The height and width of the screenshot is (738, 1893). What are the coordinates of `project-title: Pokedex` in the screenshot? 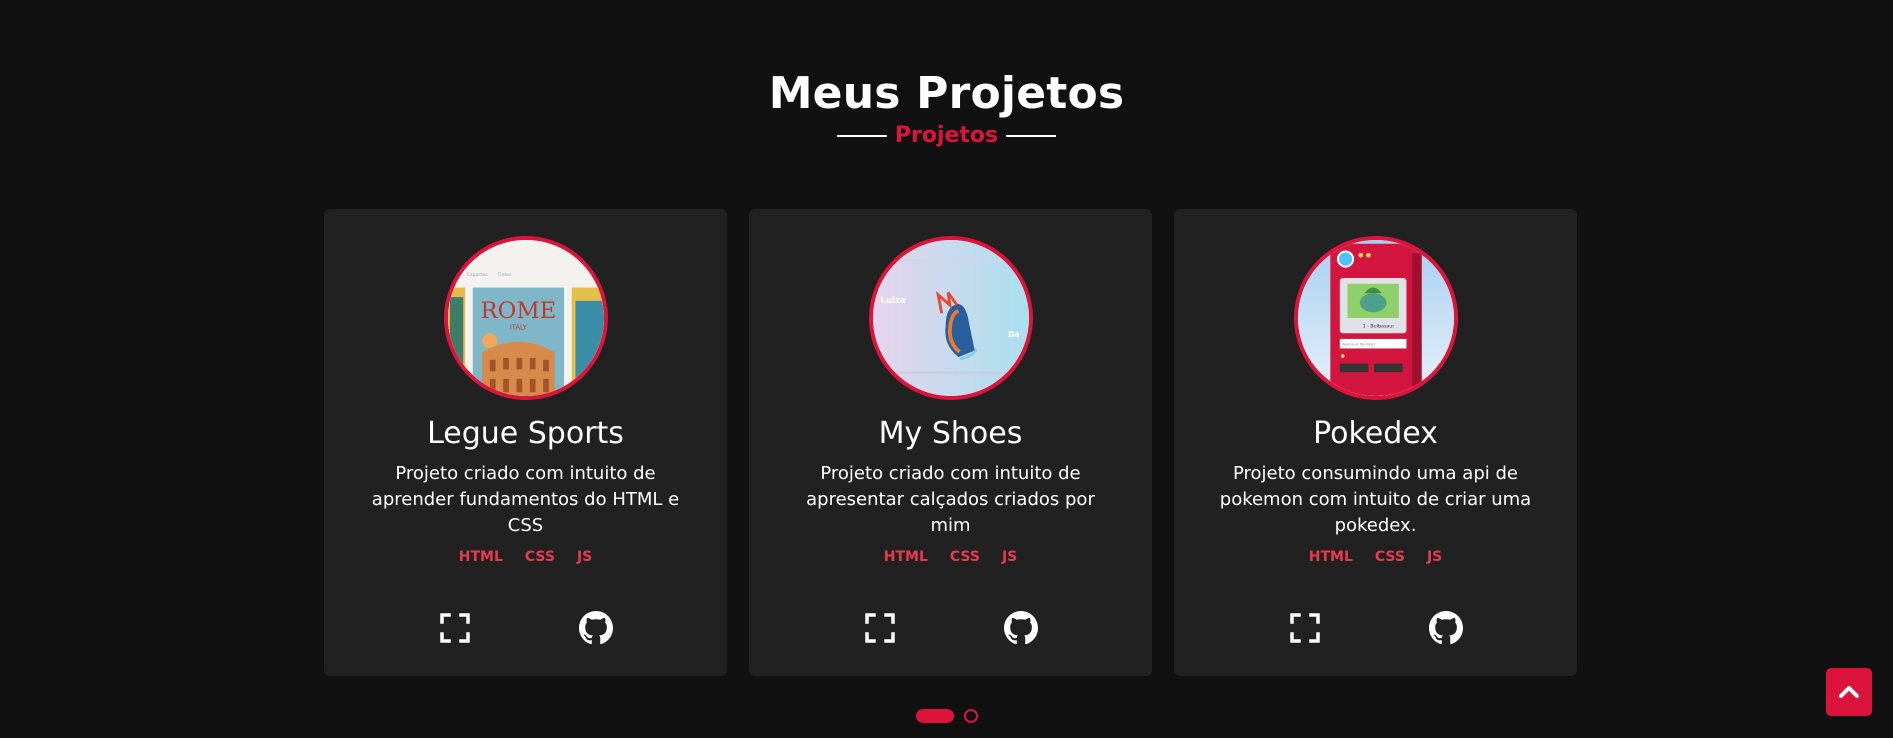 It's located at (1375, 433).